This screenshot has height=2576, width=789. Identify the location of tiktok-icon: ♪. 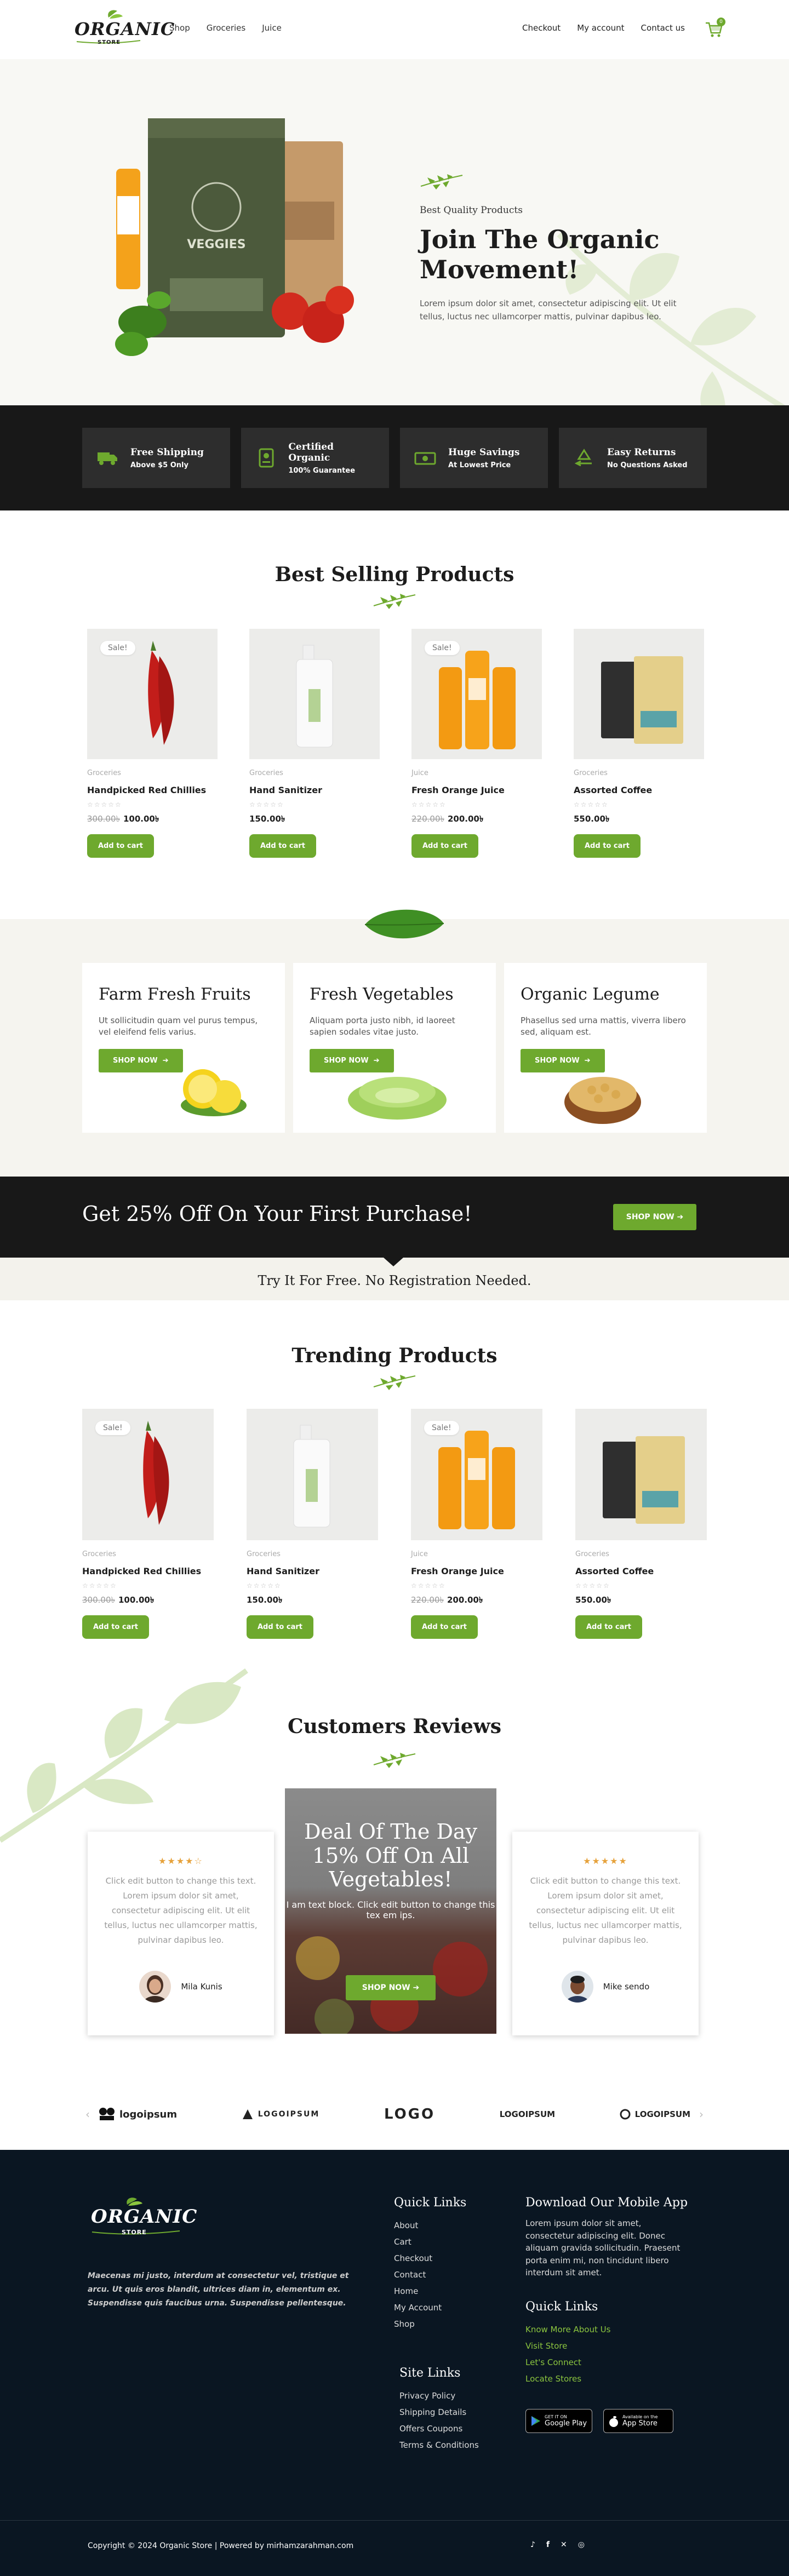
(533, 2545).